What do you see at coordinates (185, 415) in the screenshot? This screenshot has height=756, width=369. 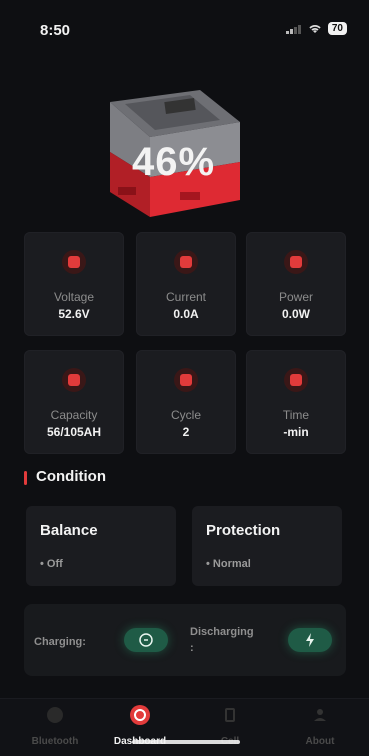 I see `cycle-label: Cycle` at bounding box center [185, 415].